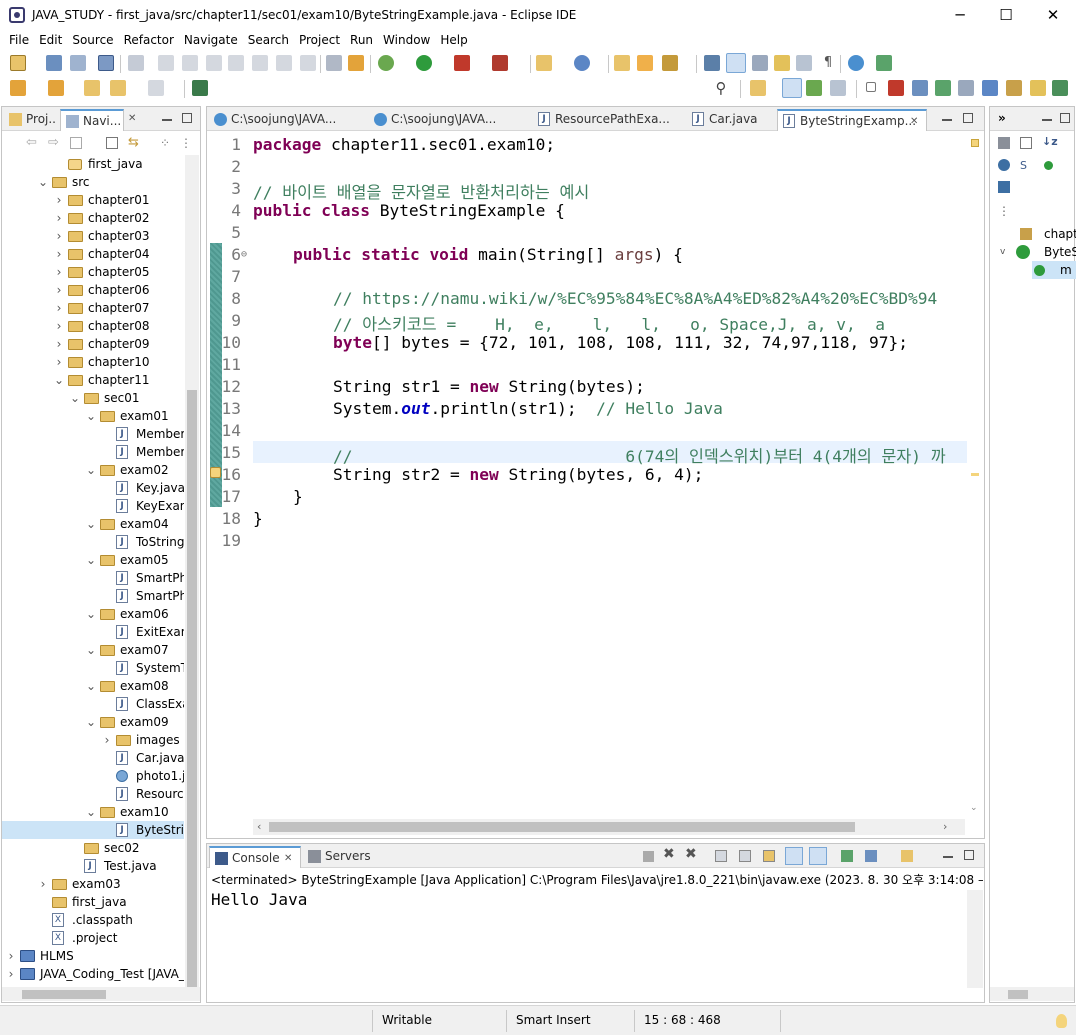 This screenshot has height=1035, width=1076. I want to click on prev-annotation-icon, so click(56, 88).